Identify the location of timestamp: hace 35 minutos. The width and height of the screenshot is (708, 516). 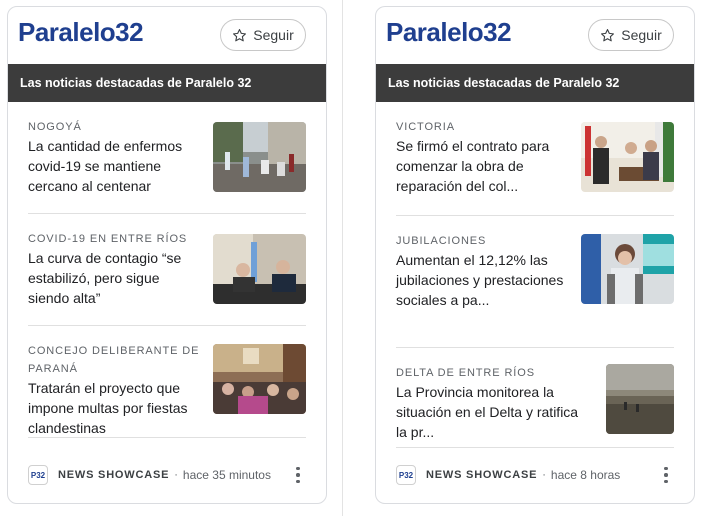
(226, 475).